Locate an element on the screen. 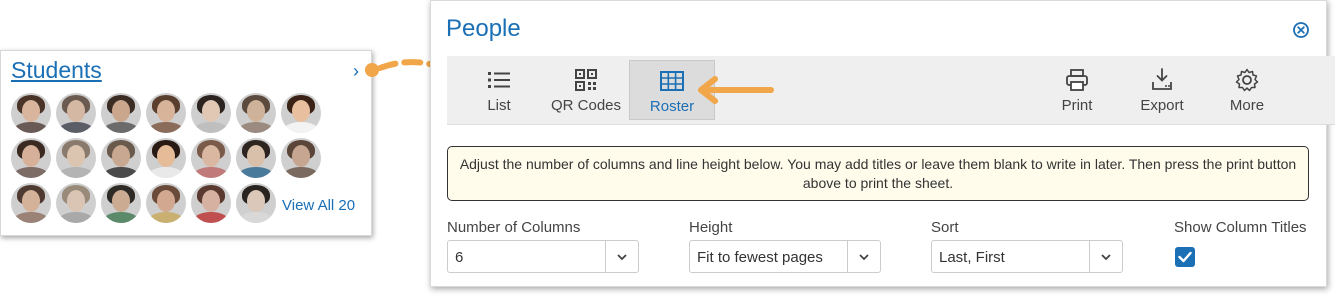 Image resolution: width=1337 pixels, height=296 pixels. columns-label: Number of Columns is located at coordinates (514, 227).